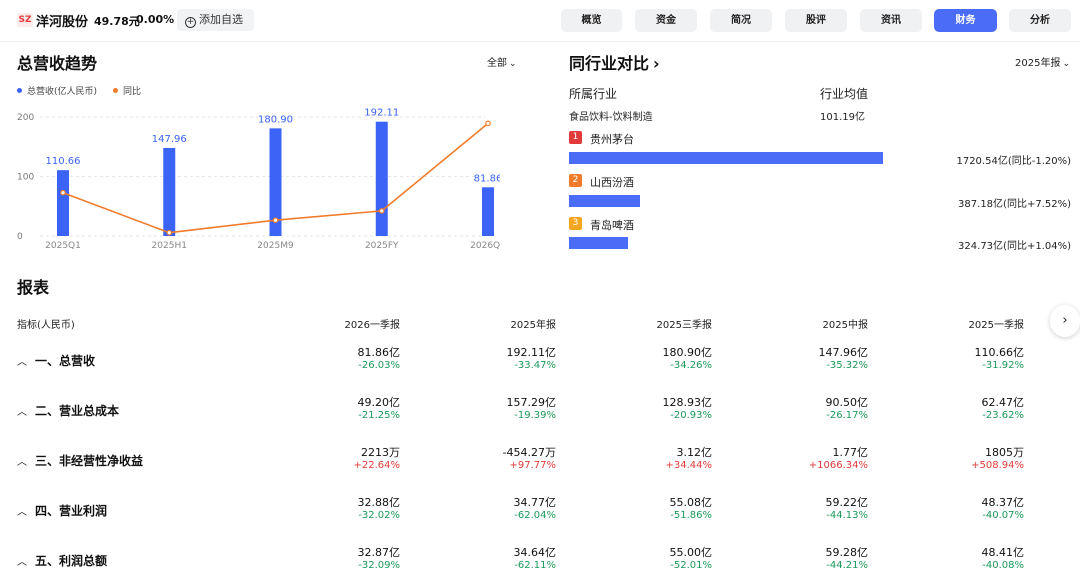  What do you see at coordinates (535, 552) in the screenshot?
I see `table-cell-value: 34.64亿` at bounding box center [535, 552].